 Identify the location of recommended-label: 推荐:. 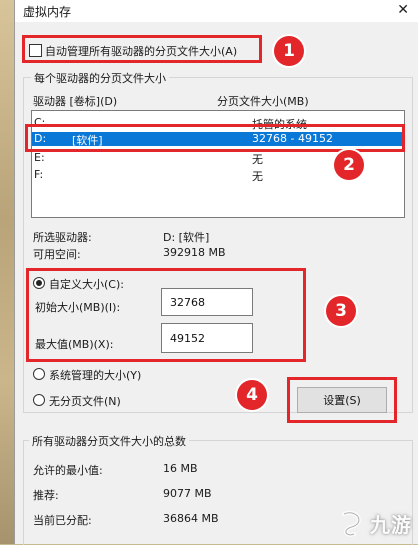
(46, 495).